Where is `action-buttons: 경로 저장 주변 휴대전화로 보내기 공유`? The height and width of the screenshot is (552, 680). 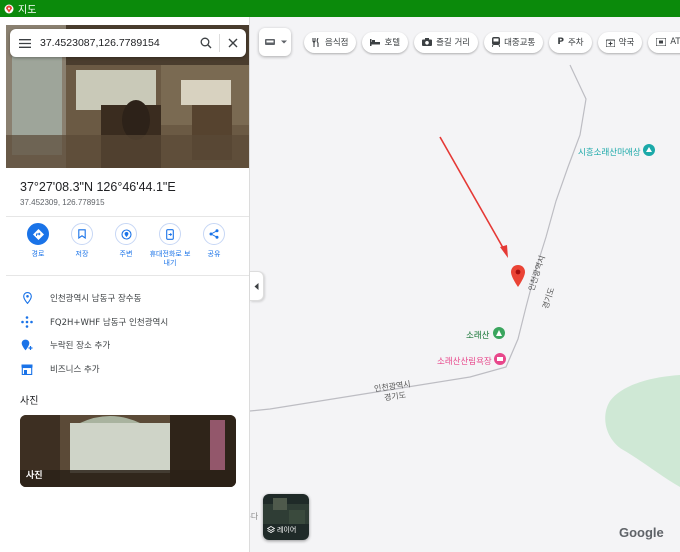
action-buttons: 경로 저장 주변 휴대전화로 보내기 공유 is located at coordinates (126, 245).